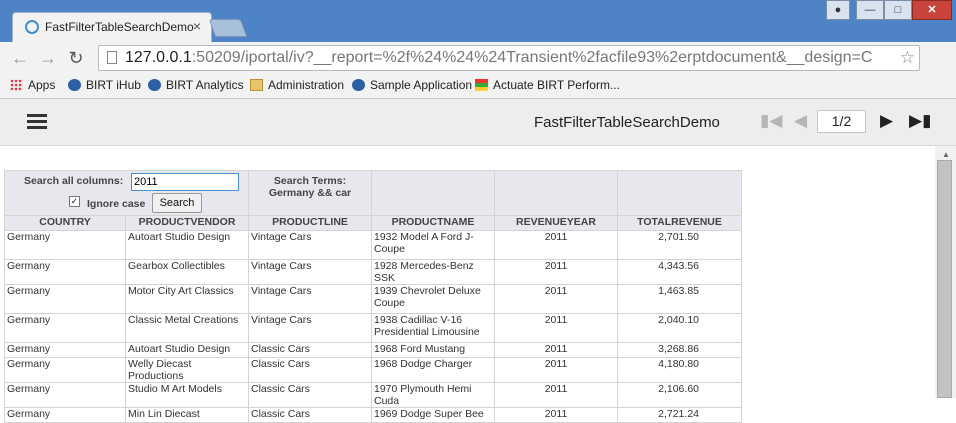 This screenshot has width=956, height=423. Describe the element at coordinates (556, 223) in the screenshot. I see `column-header-revenueyear: REVENUEYEAR` at that location.